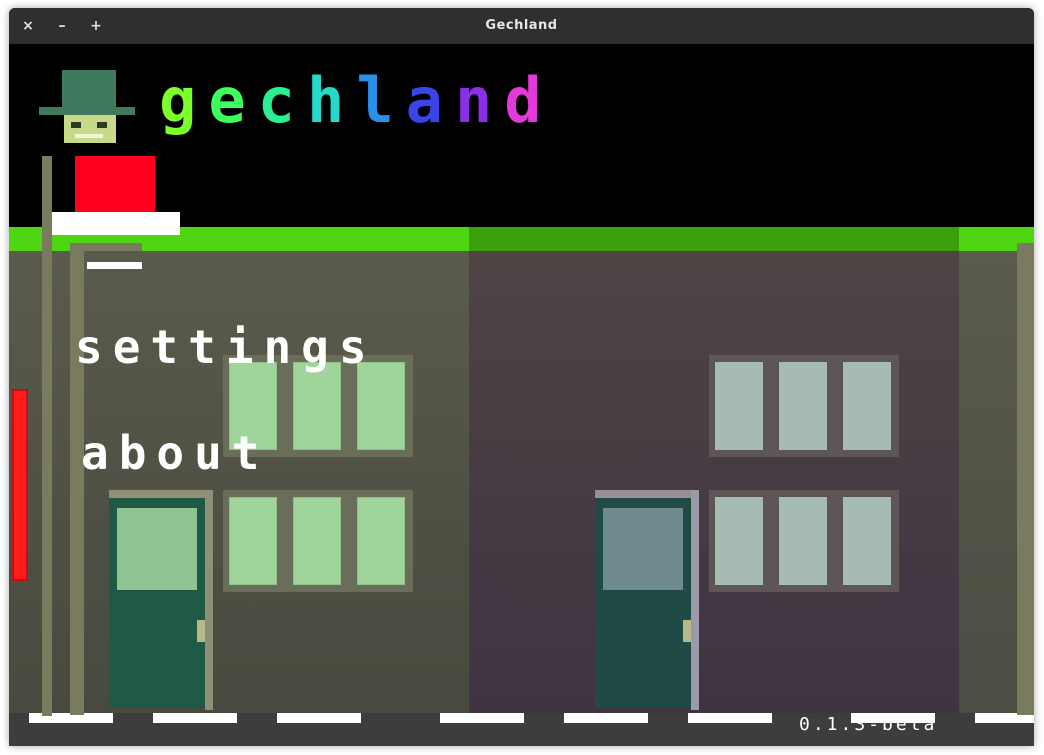 This screenshot has height=755, width=1044. Describe the element at coordinates (233, 100) in the screenshot. I see `logo-letter: e` at that location.